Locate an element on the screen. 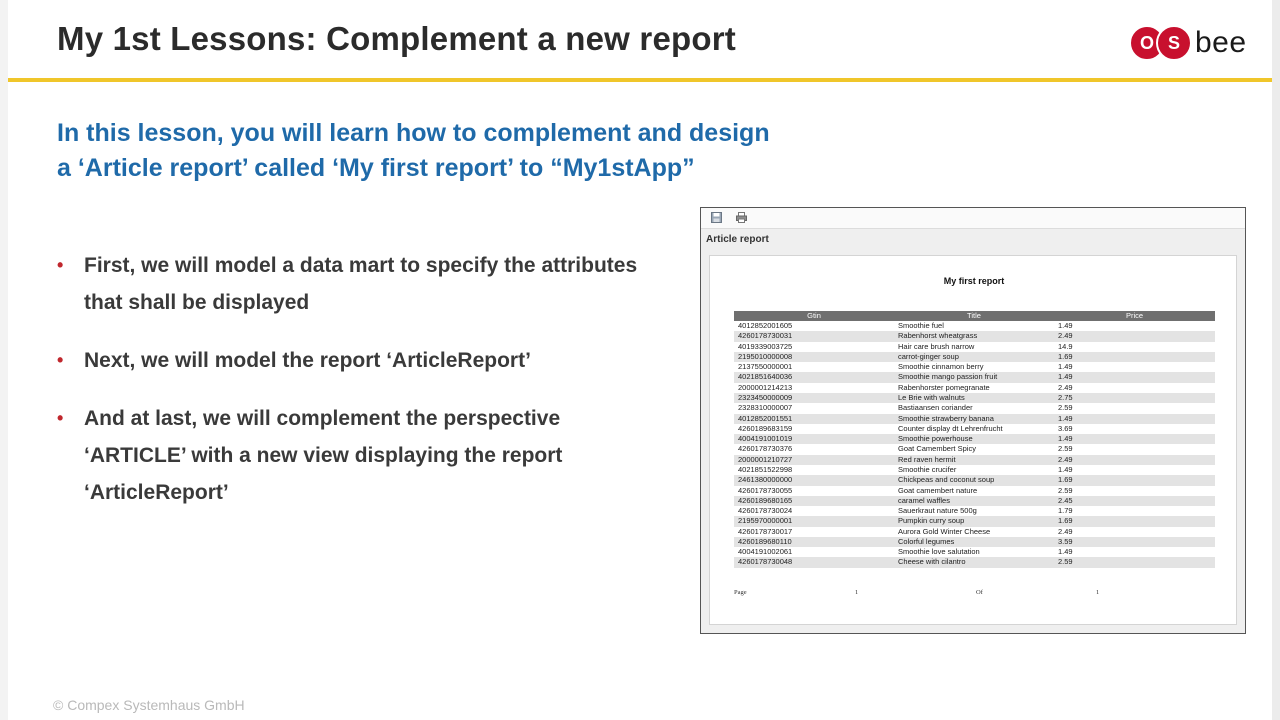  report-toolbar is located at coordinates (973, 218).